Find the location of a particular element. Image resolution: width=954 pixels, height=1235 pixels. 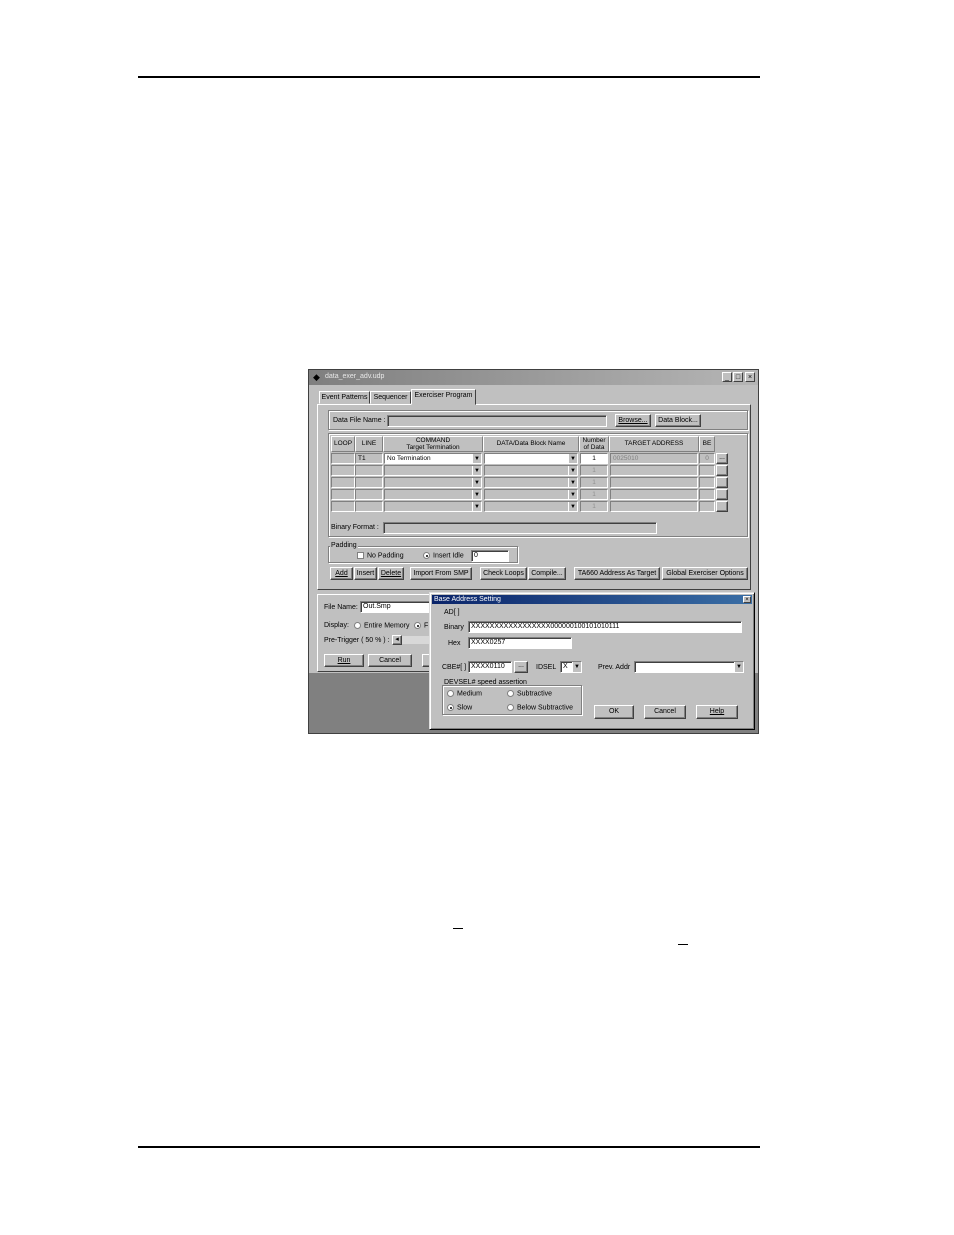

col-header-number-of-data: Number of Data is located at coordinates (594, 444).